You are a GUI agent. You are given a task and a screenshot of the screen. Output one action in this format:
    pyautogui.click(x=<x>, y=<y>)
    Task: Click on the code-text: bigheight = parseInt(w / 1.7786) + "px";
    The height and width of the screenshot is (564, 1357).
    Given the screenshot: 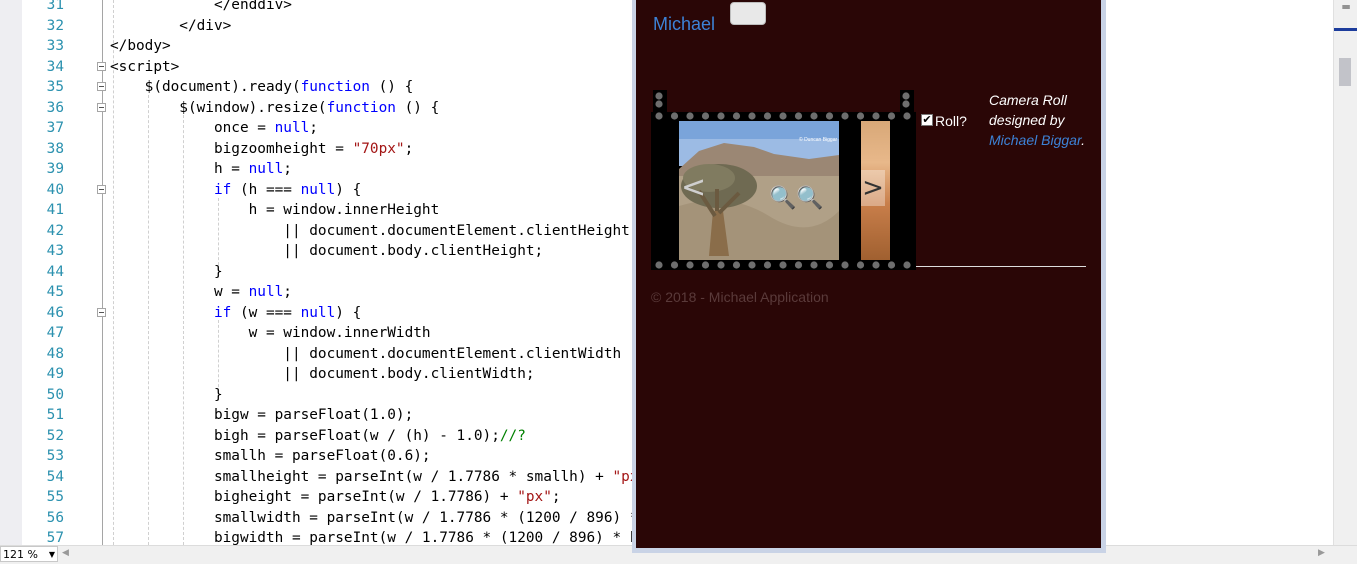 What is the action you would take?
    pyautogui.click(x=335, y=497)
    